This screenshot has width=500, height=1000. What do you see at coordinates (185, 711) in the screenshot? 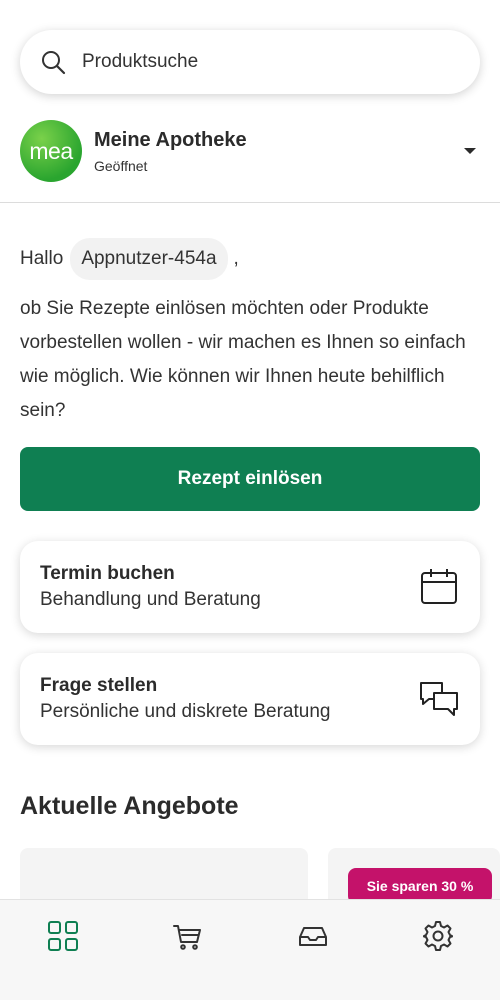
I see `card-subtitle: Persönliche und diskrete Beratung` at bounding box center [185, 711].